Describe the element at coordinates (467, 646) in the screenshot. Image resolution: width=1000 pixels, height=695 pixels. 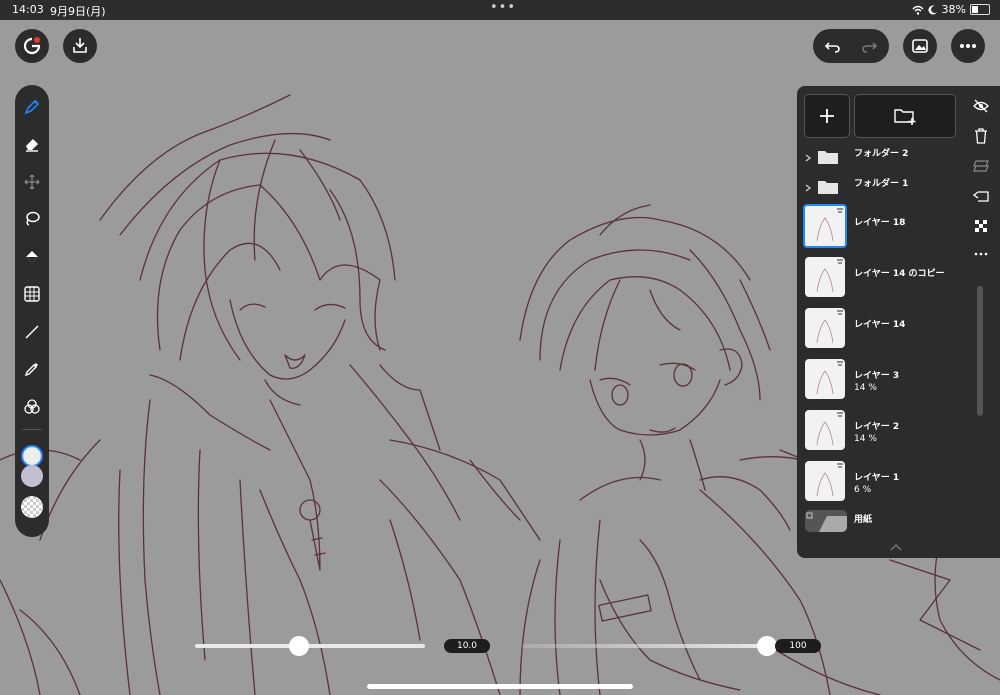
I see `brush-size-value: 10.0` at that location.